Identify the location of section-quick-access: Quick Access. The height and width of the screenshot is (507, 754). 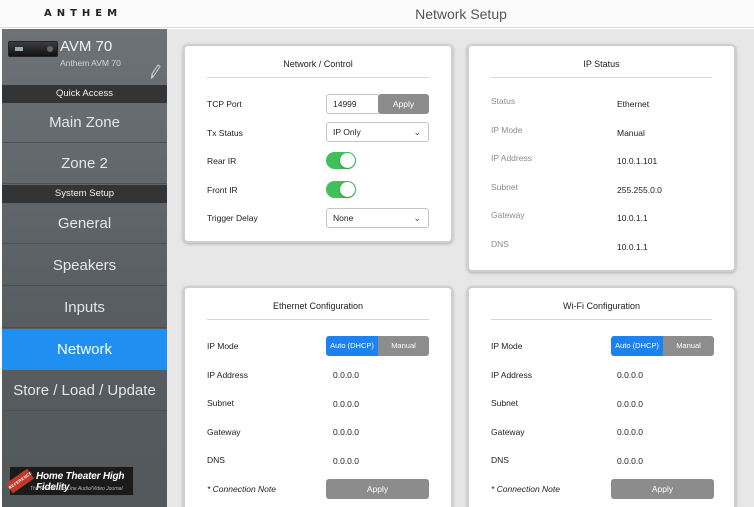
(84, 94).